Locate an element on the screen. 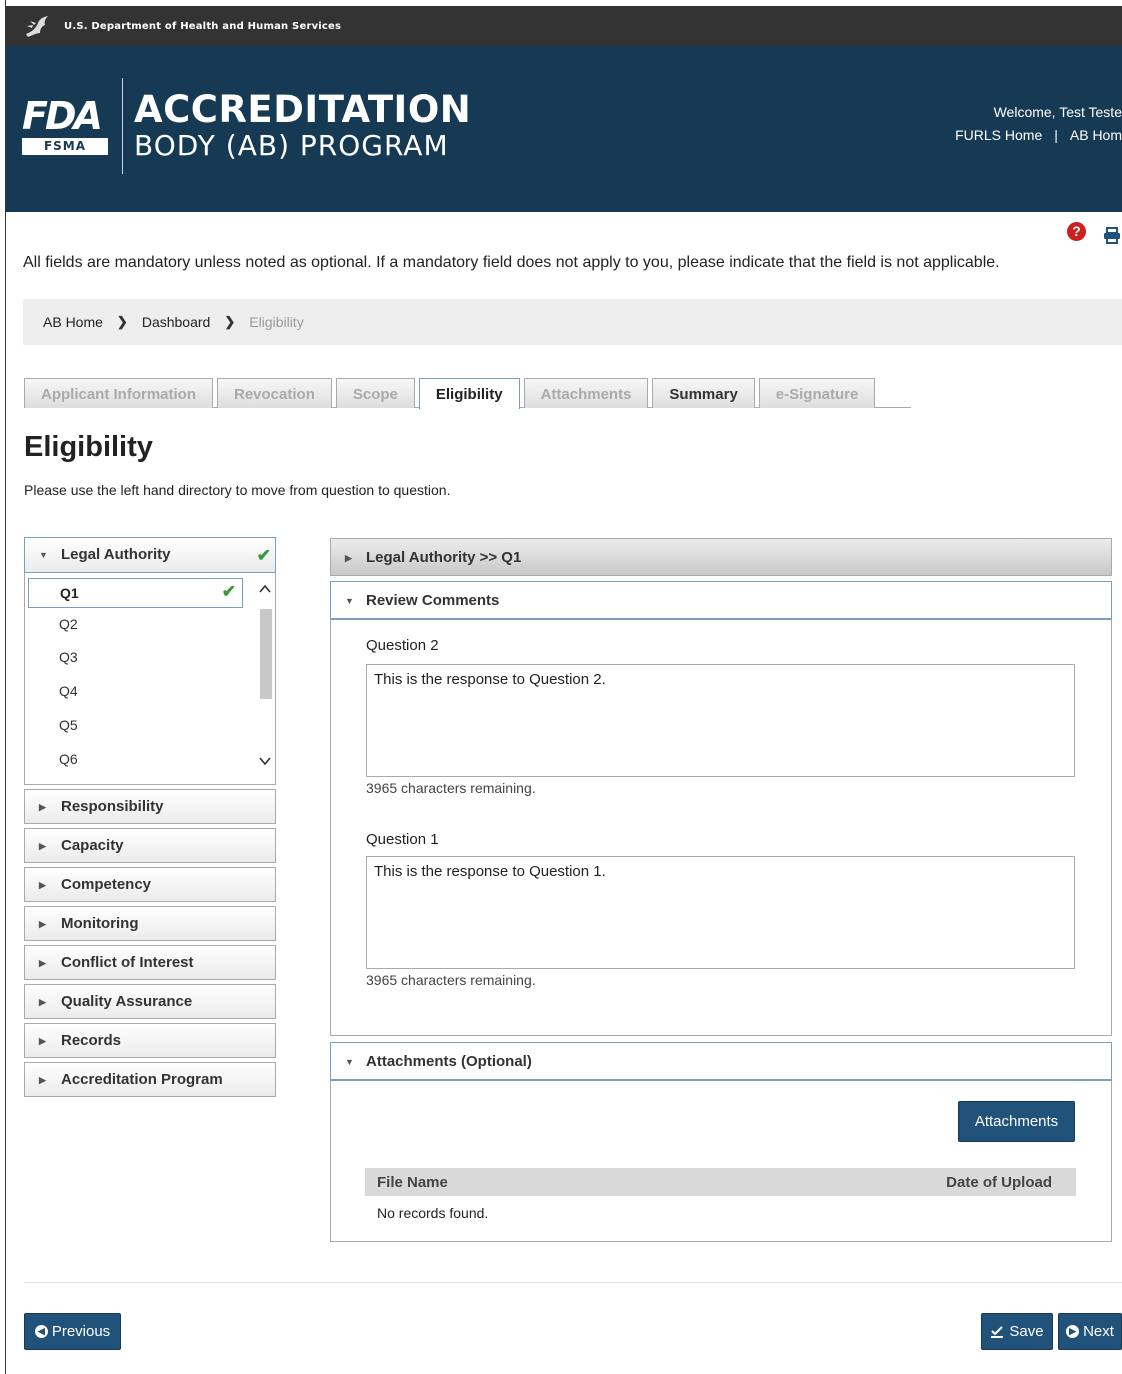 The height and width of the screenshot is (1374, 1122). breadcrumb-ab-home: AB Home is located at coordinates (73, 322).